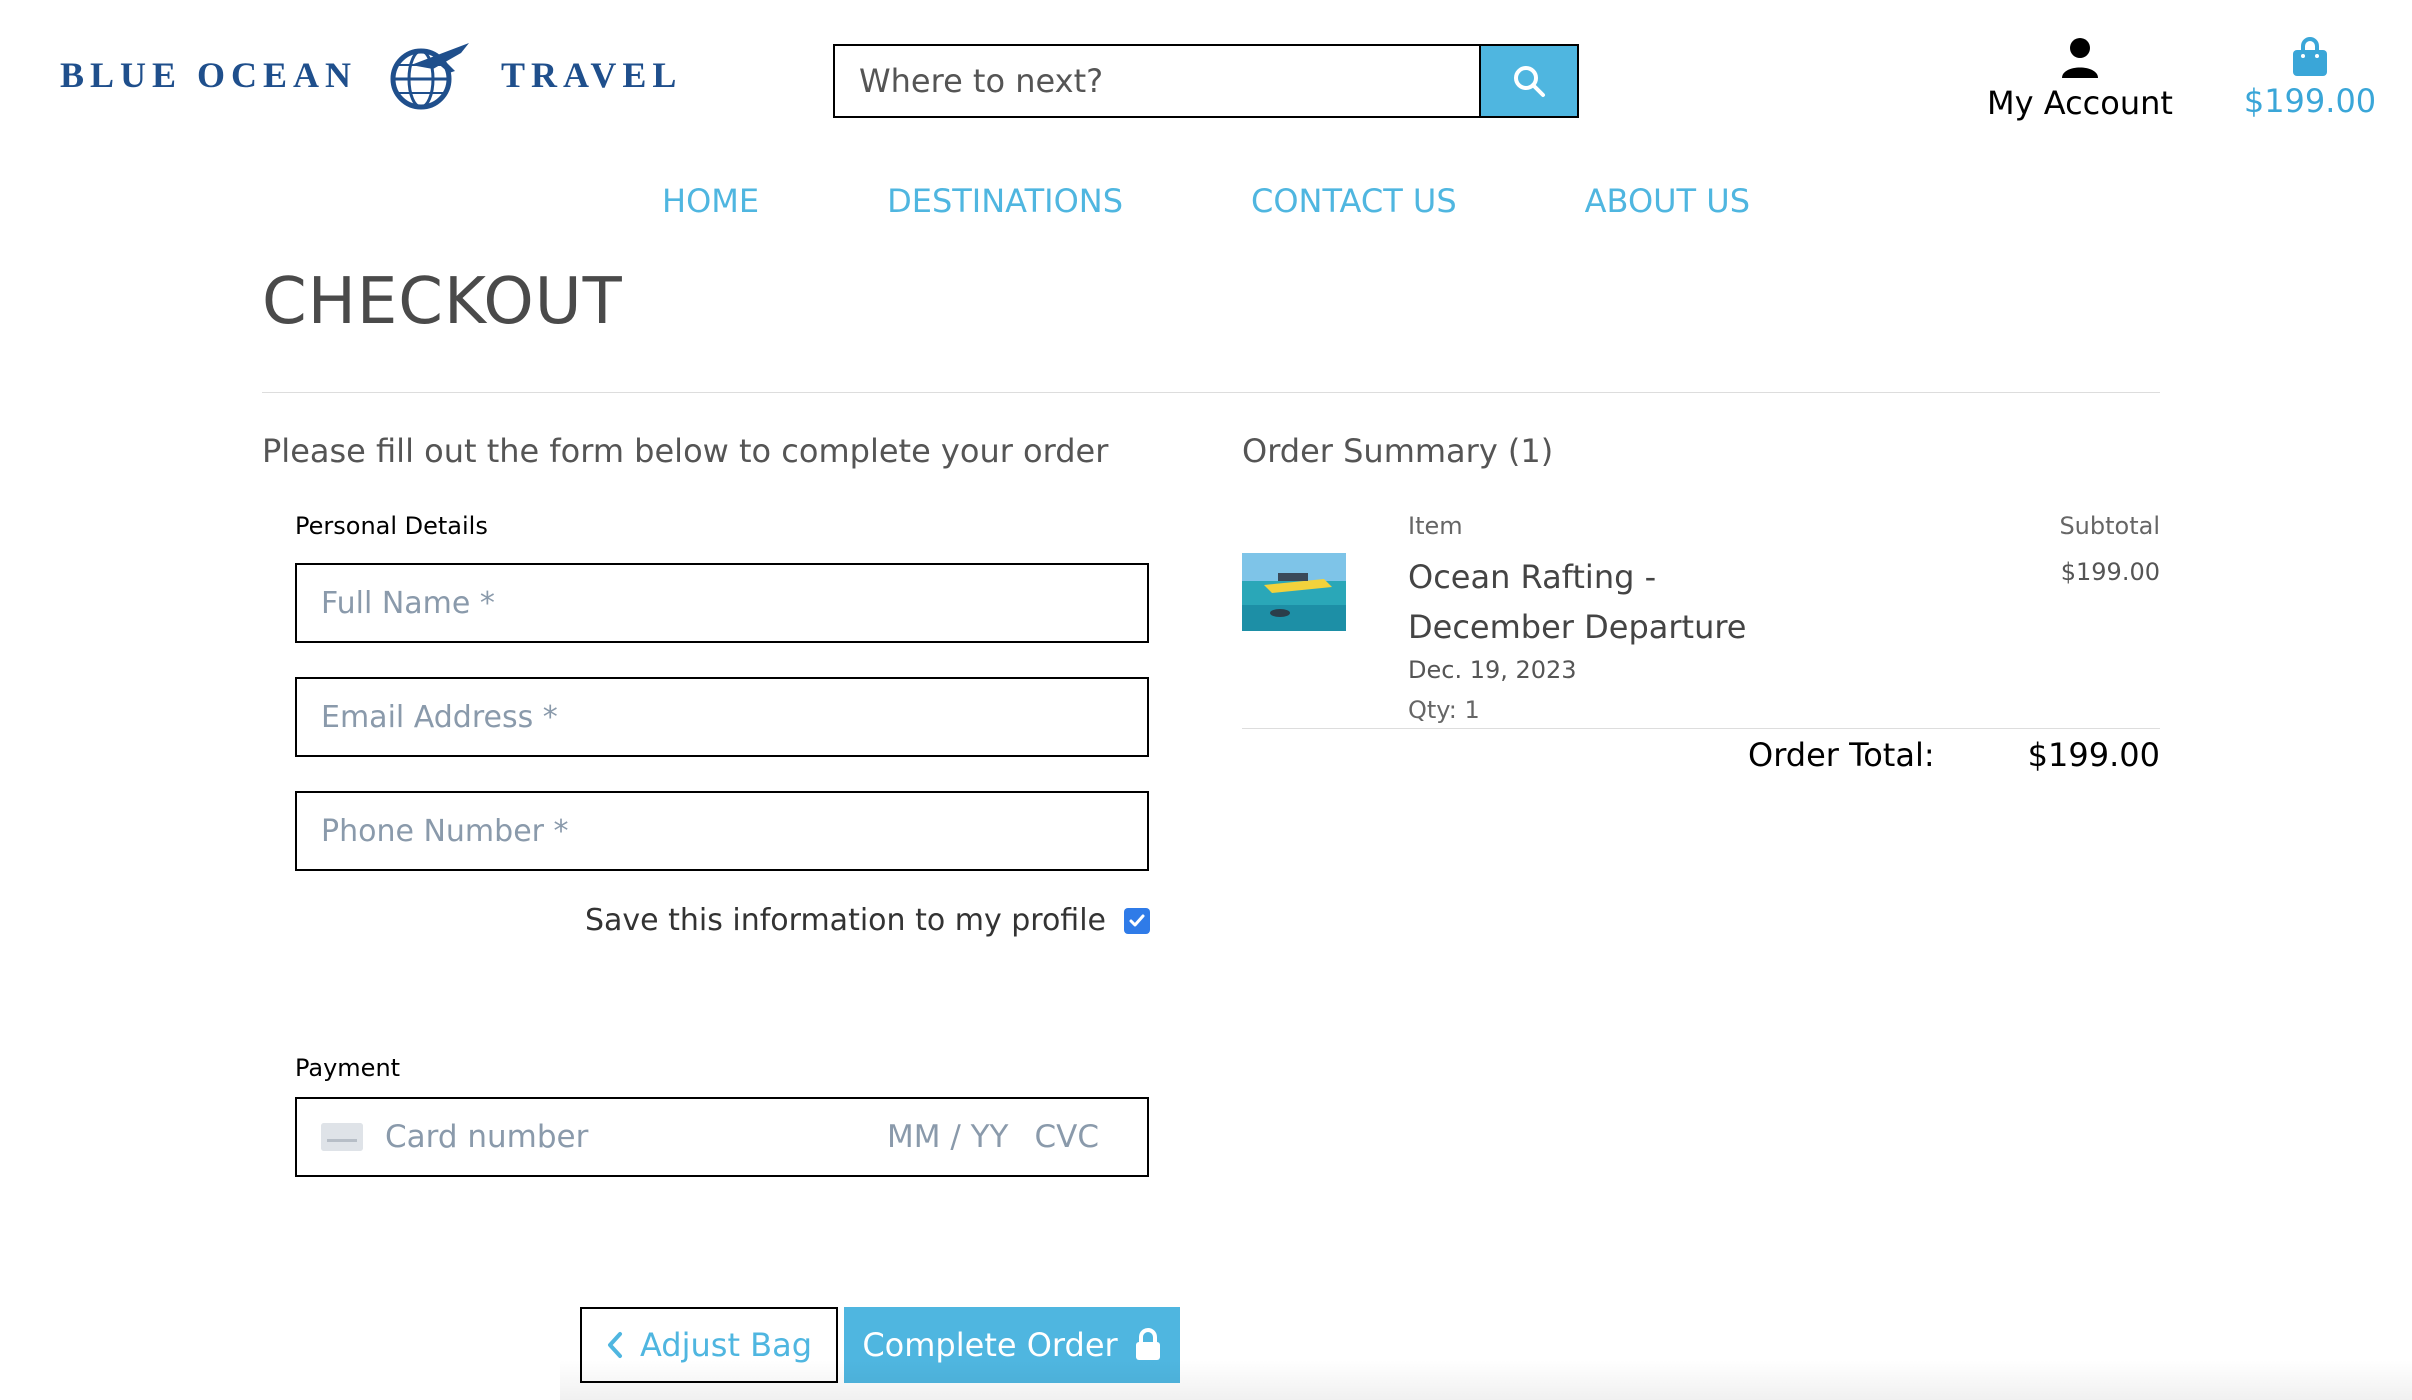 Image resolution: width=2412 pixels, height=1400 pixels. Describe the element at coordinates (614, 1345) in the screenshot. I see `chevron-left-icon` at that location.